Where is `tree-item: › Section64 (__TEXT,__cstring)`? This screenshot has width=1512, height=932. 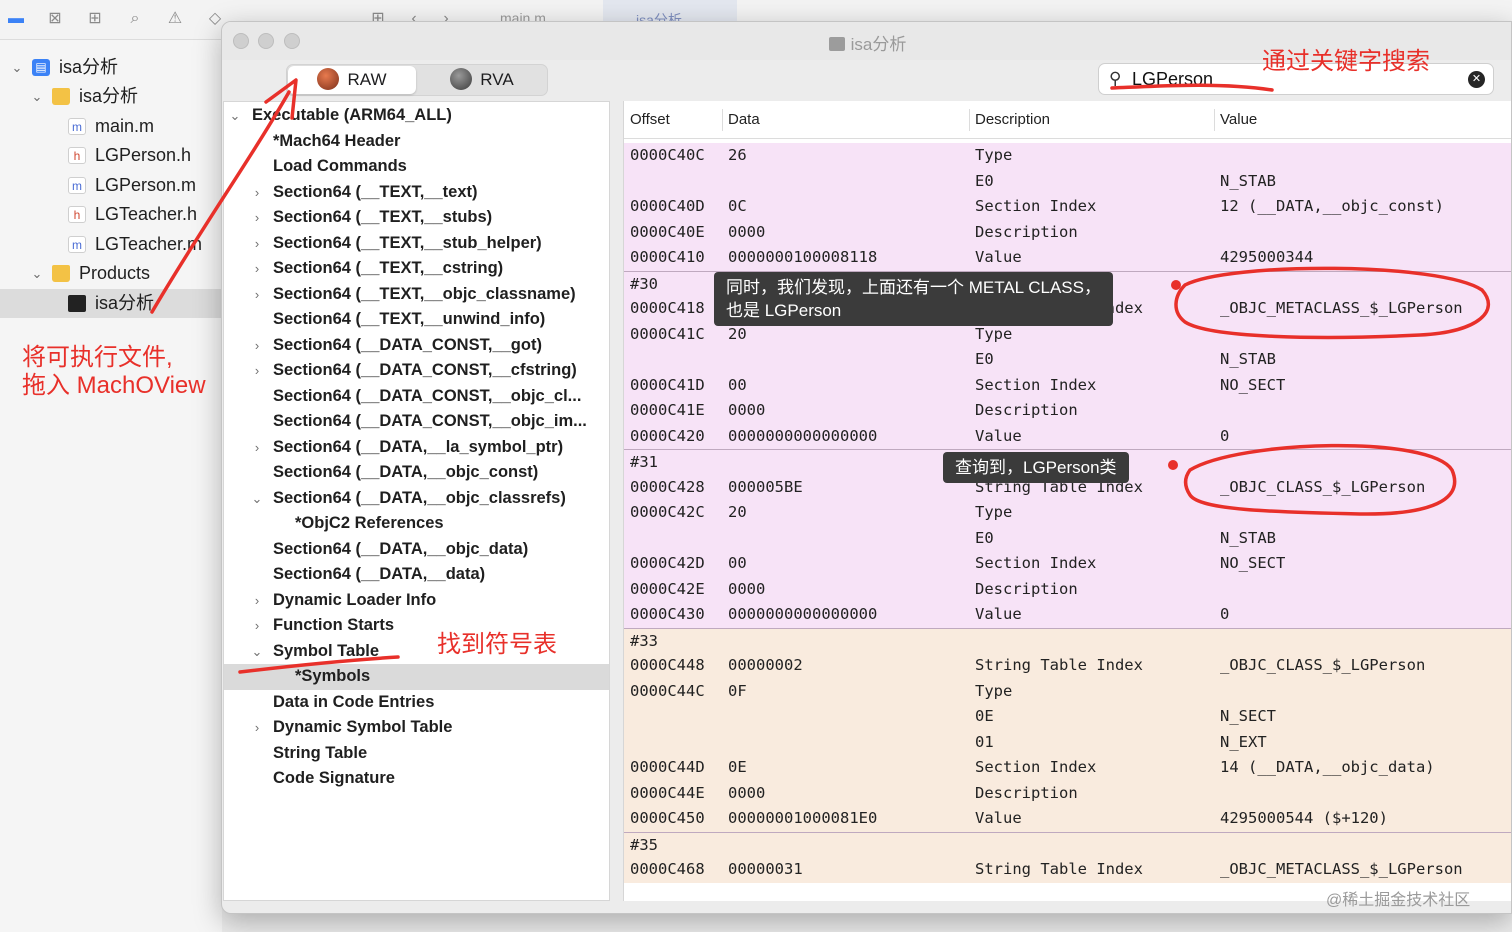 tree-item: › Section64 (__TEXT,__cstring) is located at coordinates (416, 269).